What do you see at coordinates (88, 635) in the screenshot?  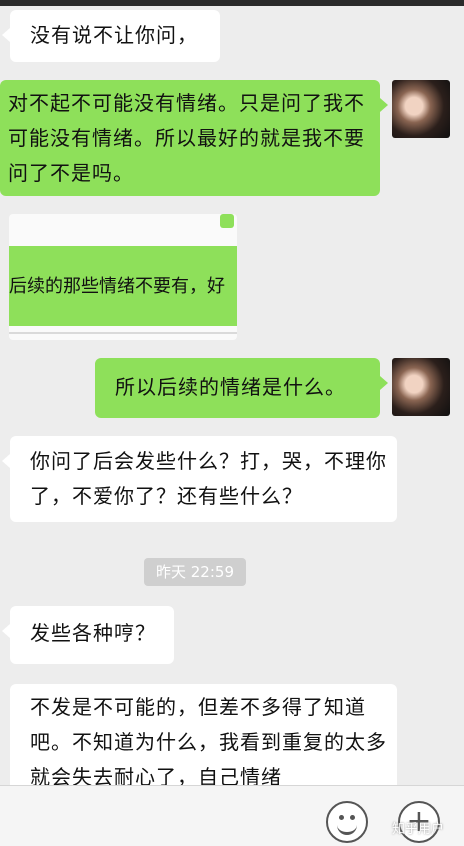 I see `message-bubble-incoming: 发些各种哼？` at bounding box center [88, 635].